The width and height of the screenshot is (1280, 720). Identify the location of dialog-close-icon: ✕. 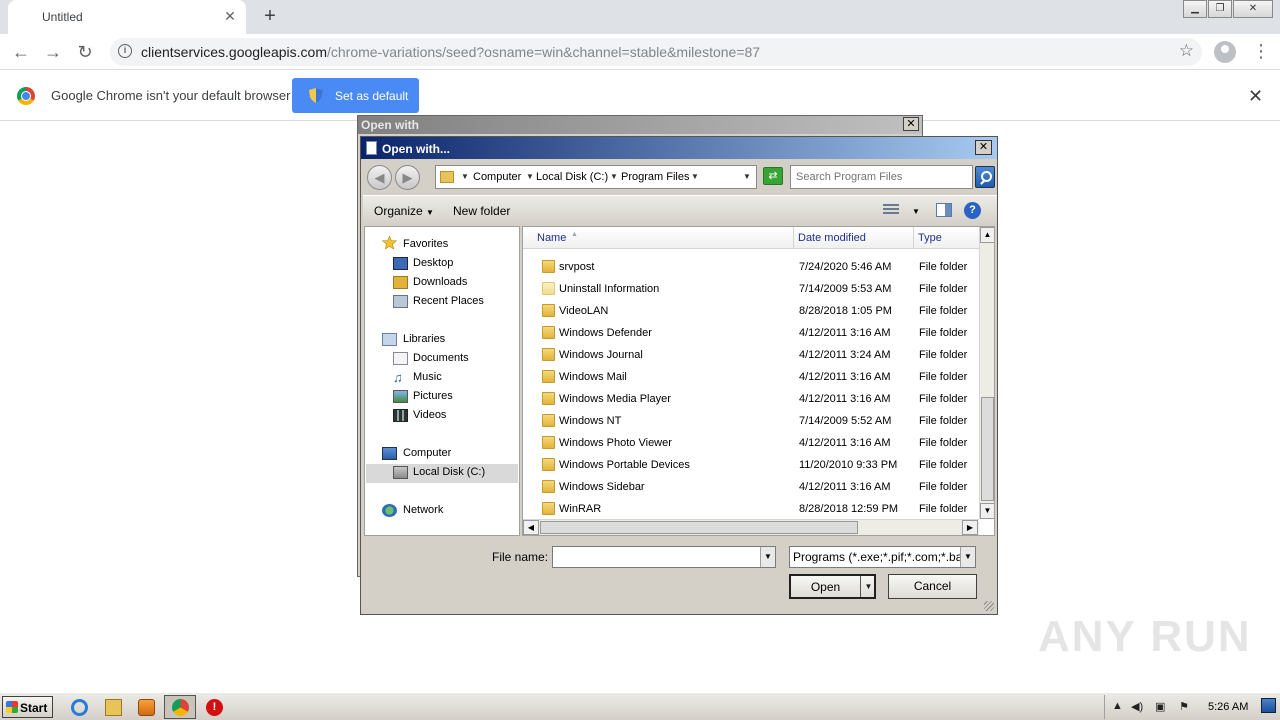
(983, 147).